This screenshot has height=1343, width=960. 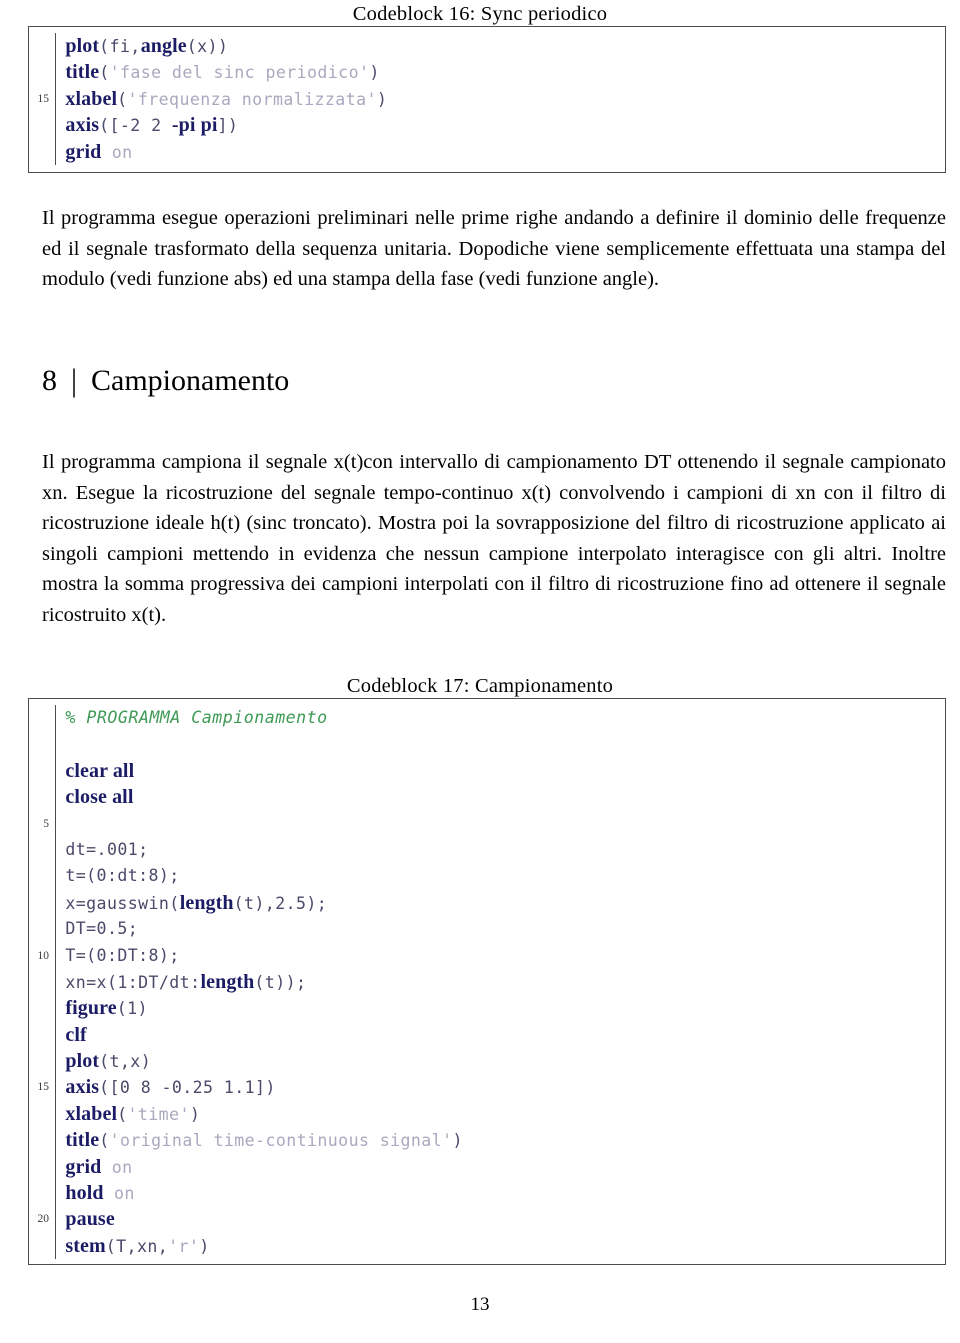 What do you see at coordinates (281, 1141) in the screenshot?
I see `code-token-str: 'original time-continuous signal'` at bounding box center [281, 1141].